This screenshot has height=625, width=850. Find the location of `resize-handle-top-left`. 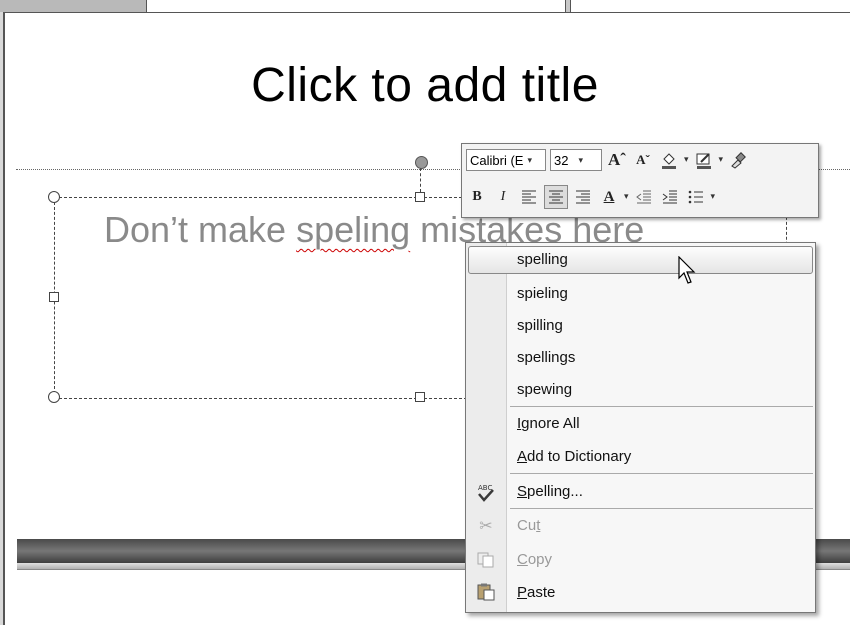

resize-handle-top-left is located at coordinates (54, 197).